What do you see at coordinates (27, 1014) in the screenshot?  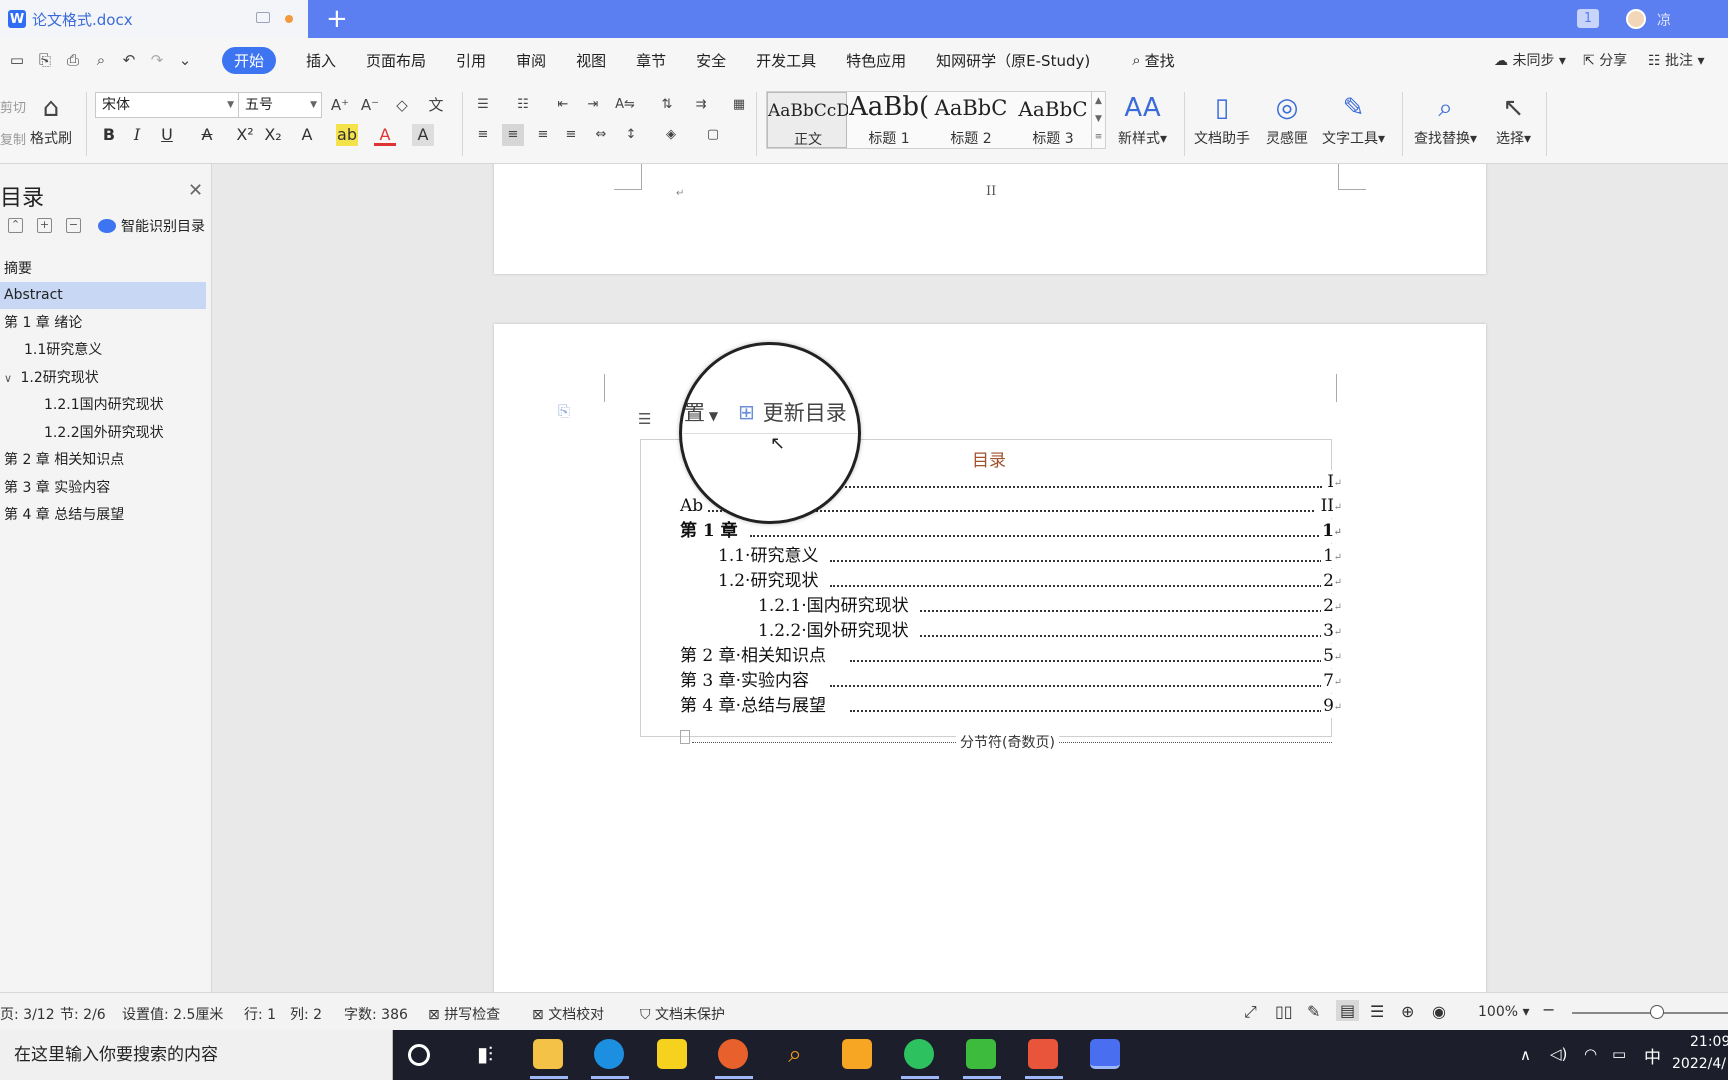 I see `status-page: 页: 3/12` at bounding box center [27, 1014].